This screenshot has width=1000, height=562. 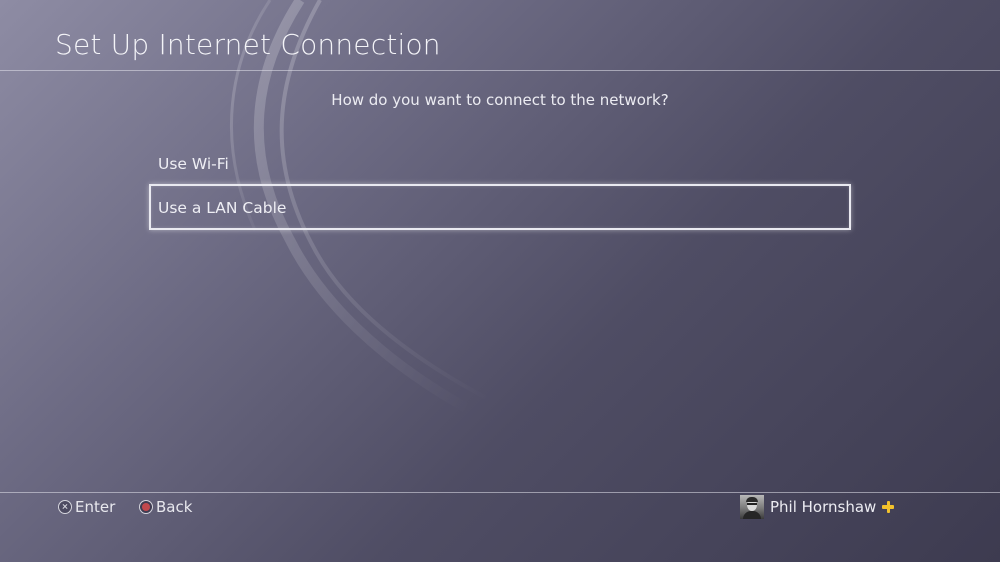 I want to click on header-divider, so click(x=500, y=70).